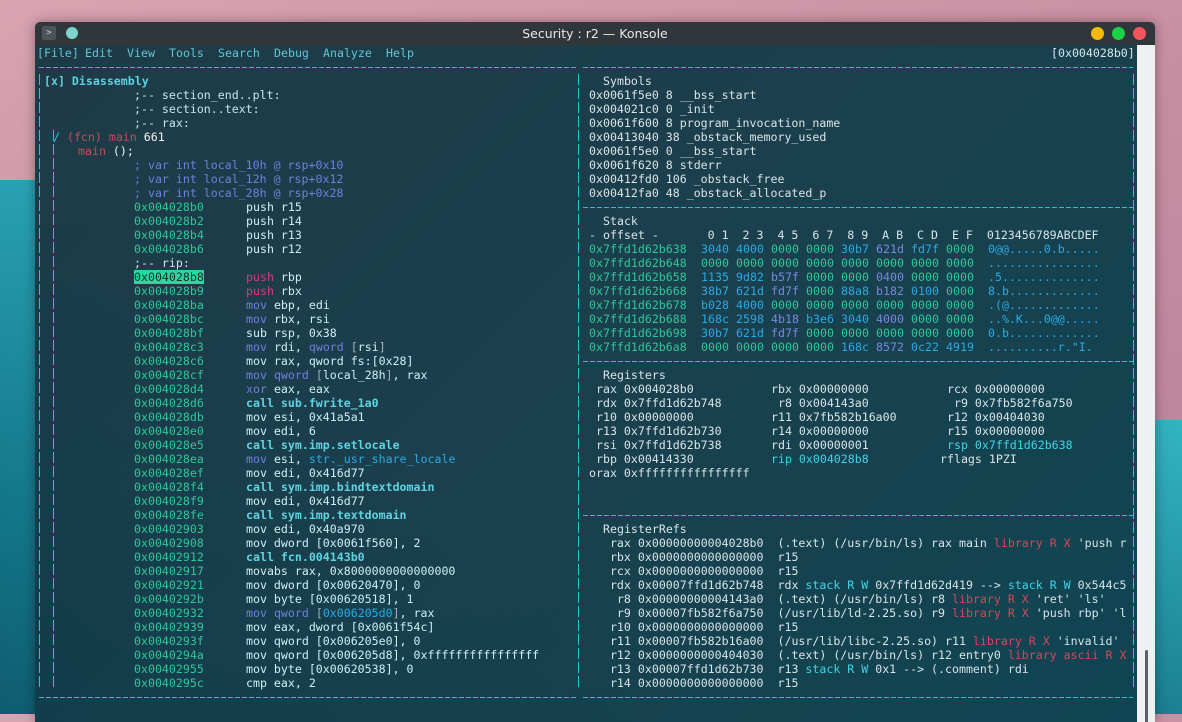 Image resolution: width=1182 pixels, height=722 pixels. I want to click on register-r8: r8 0x004143a0, so click(816, 403).